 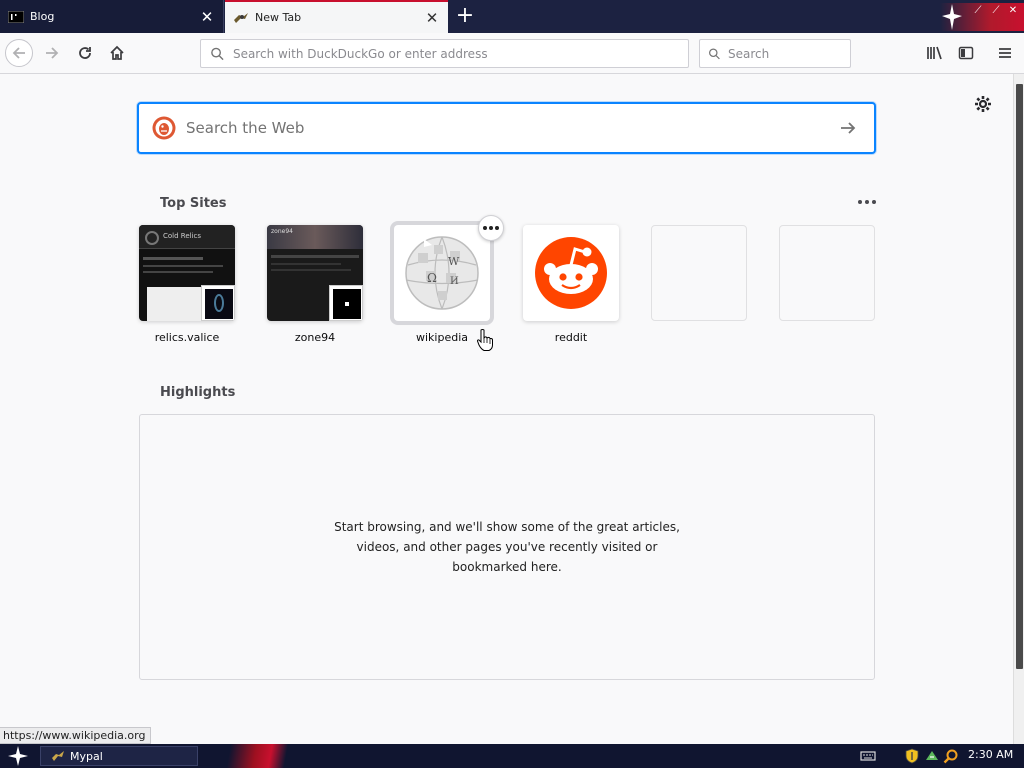 What do you see at coordinates (241, 18) in the screenshot?
I see `mypal-favicon-icon` at bounding box center [241, 18].